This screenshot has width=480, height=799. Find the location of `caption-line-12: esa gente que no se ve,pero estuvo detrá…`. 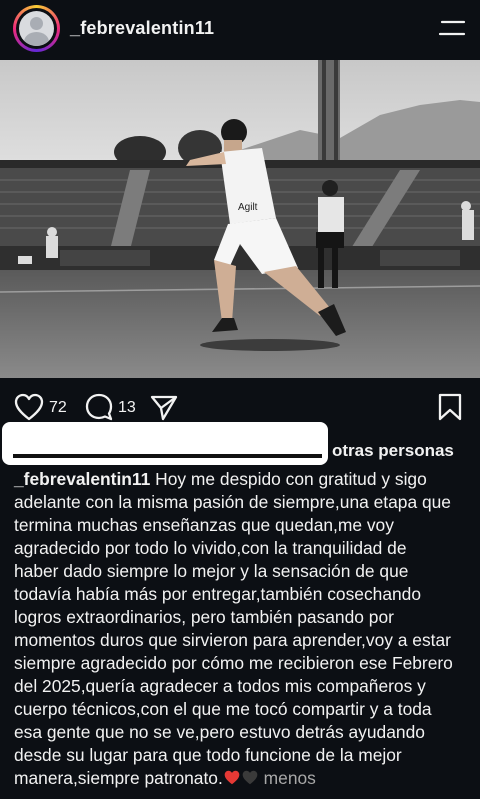

caption-line-12: esa gente que no se ve,pero estuvo detrá… is located at coordinates (219, 732).